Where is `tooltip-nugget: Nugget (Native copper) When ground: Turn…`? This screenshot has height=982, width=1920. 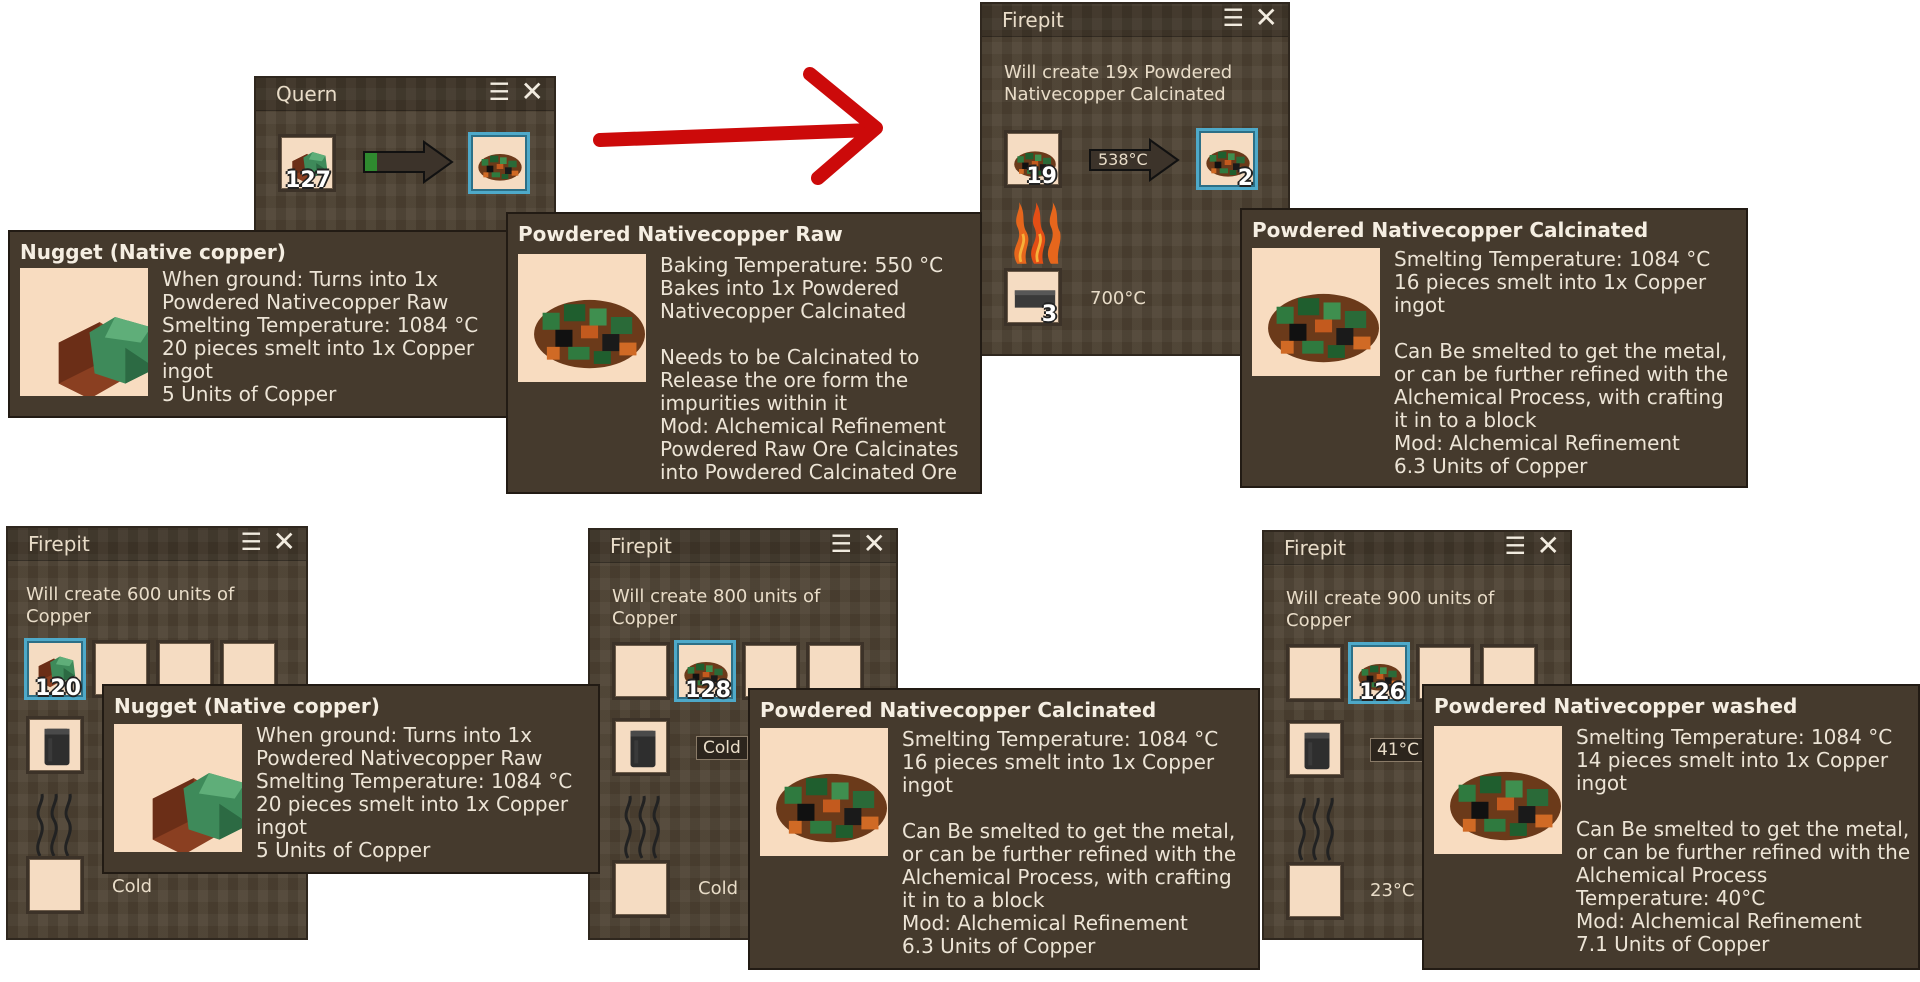 tooltip-nugget: Nugget (Native copper) When ground: Turn… is located at coordinates (259, 324).